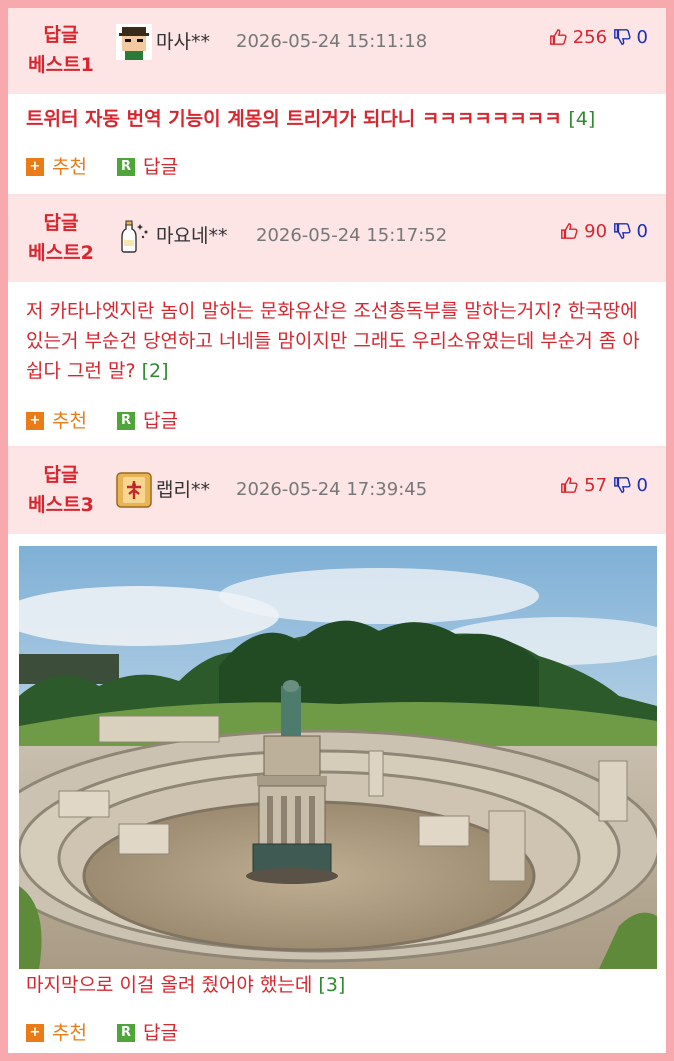 The height and width of the screenshot is (1061, 674). I want to click on vote-counts: 256 0, so click(598, 38).